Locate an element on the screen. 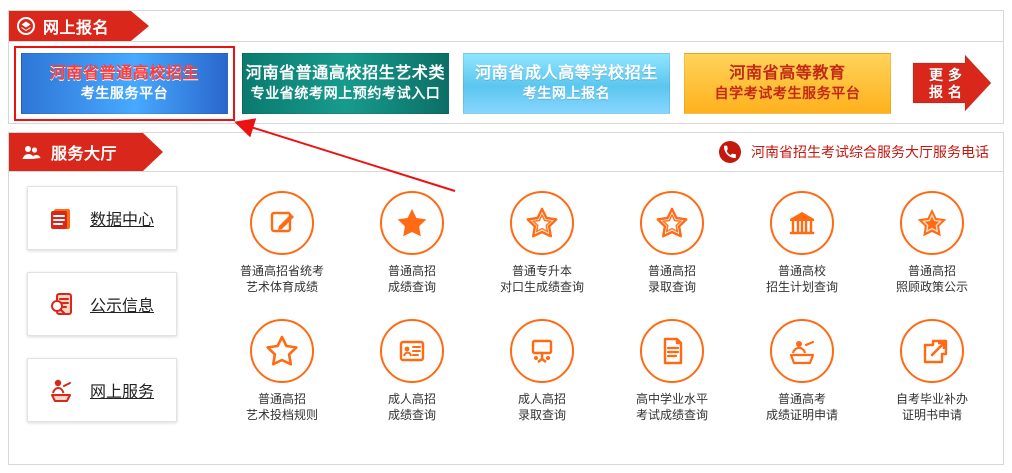  data-center-label: 数据中心 is located at coordinates (122, 219).